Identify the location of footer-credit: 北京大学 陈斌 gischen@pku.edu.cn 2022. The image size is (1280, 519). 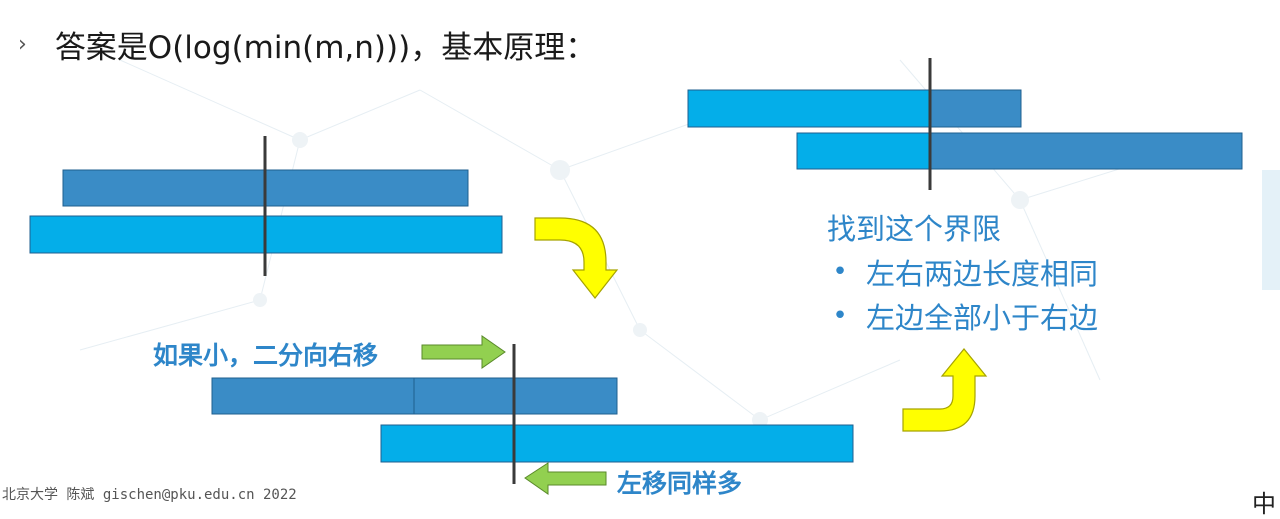
(149, 495).